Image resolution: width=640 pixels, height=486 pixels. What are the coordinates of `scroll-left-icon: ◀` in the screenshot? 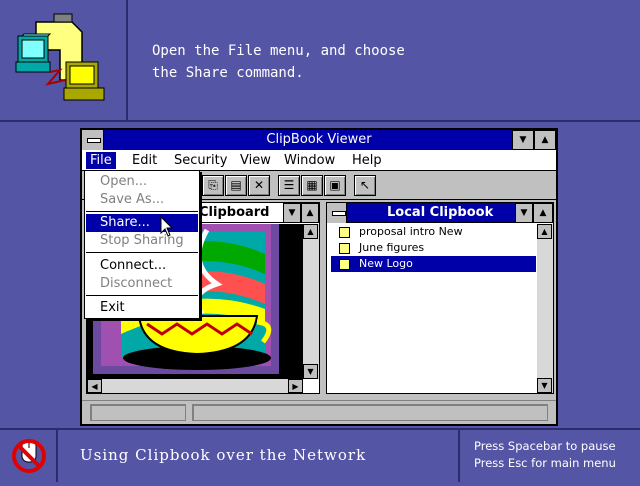 It's located at (94, 386).